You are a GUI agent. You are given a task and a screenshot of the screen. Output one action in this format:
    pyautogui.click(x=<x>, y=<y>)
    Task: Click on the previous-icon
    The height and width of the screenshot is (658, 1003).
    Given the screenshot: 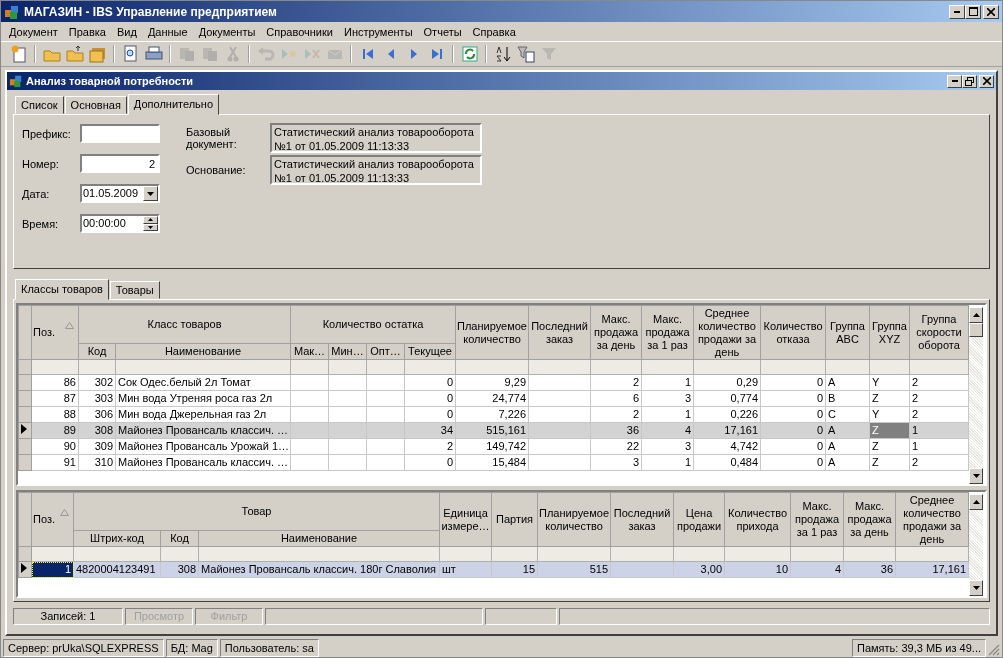 What is the action you would take?
    pyautogui.click(x=390, y=54)
    